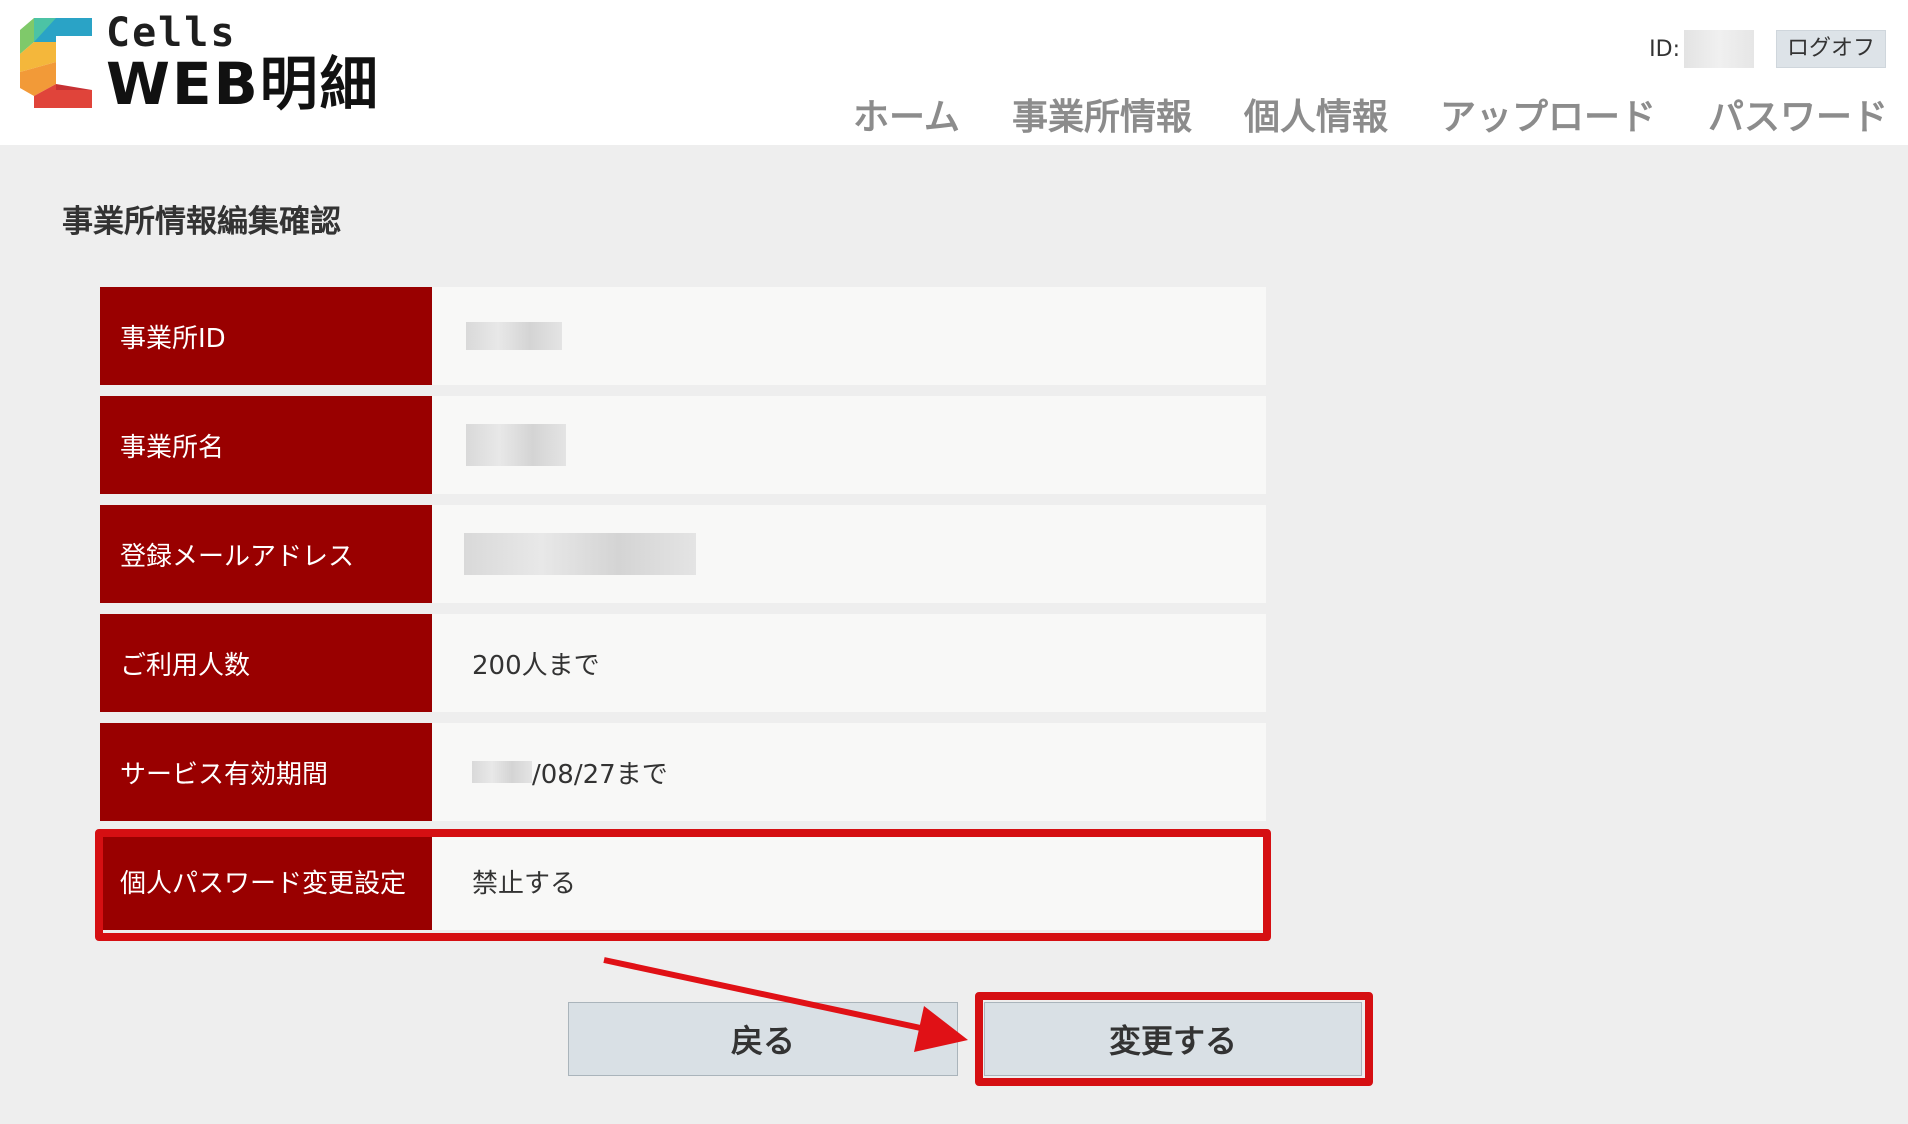  Describe the element at coordinates (1102, 114) in the screenshot. I see `nav-office-info: 事業所情報` at that location.